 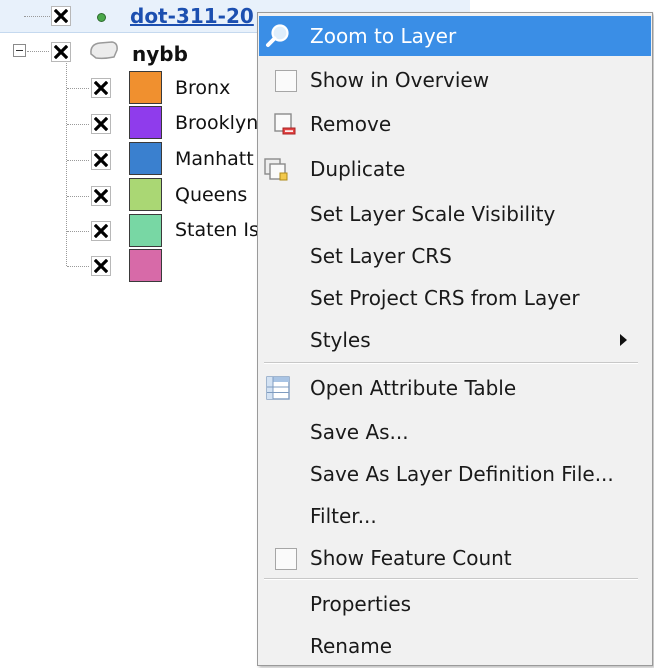 I want to click on menu-item-label: Remove, so click(x=351, y=124).